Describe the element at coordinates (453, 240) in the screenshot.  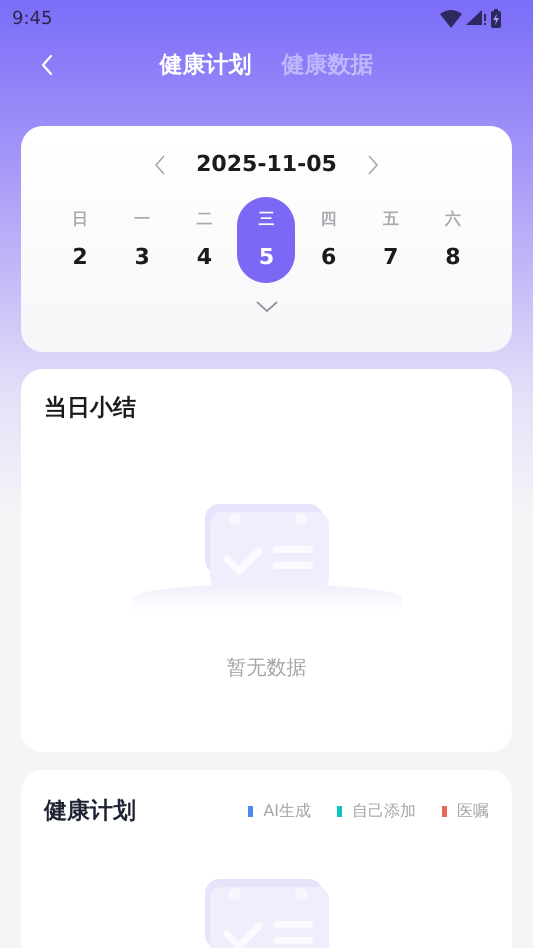
I see `day-cell: 六 8` at that location.